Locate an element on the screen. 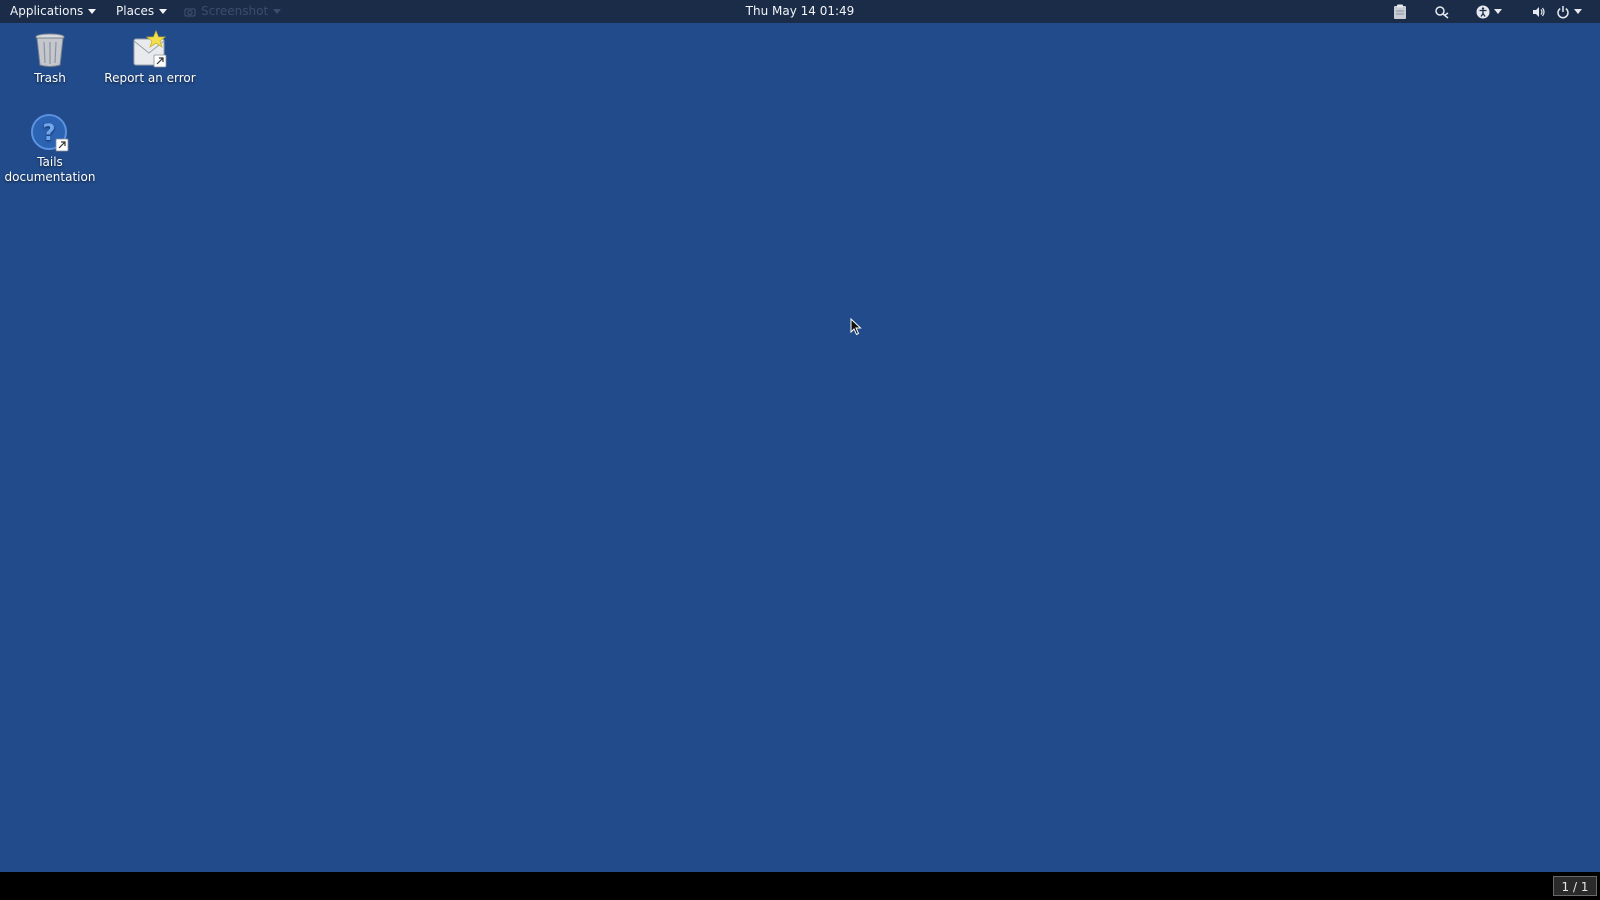 Image resolution: width=1600 pixels, height=900 pixels. camera-icon is located at coordinates (190, 12).